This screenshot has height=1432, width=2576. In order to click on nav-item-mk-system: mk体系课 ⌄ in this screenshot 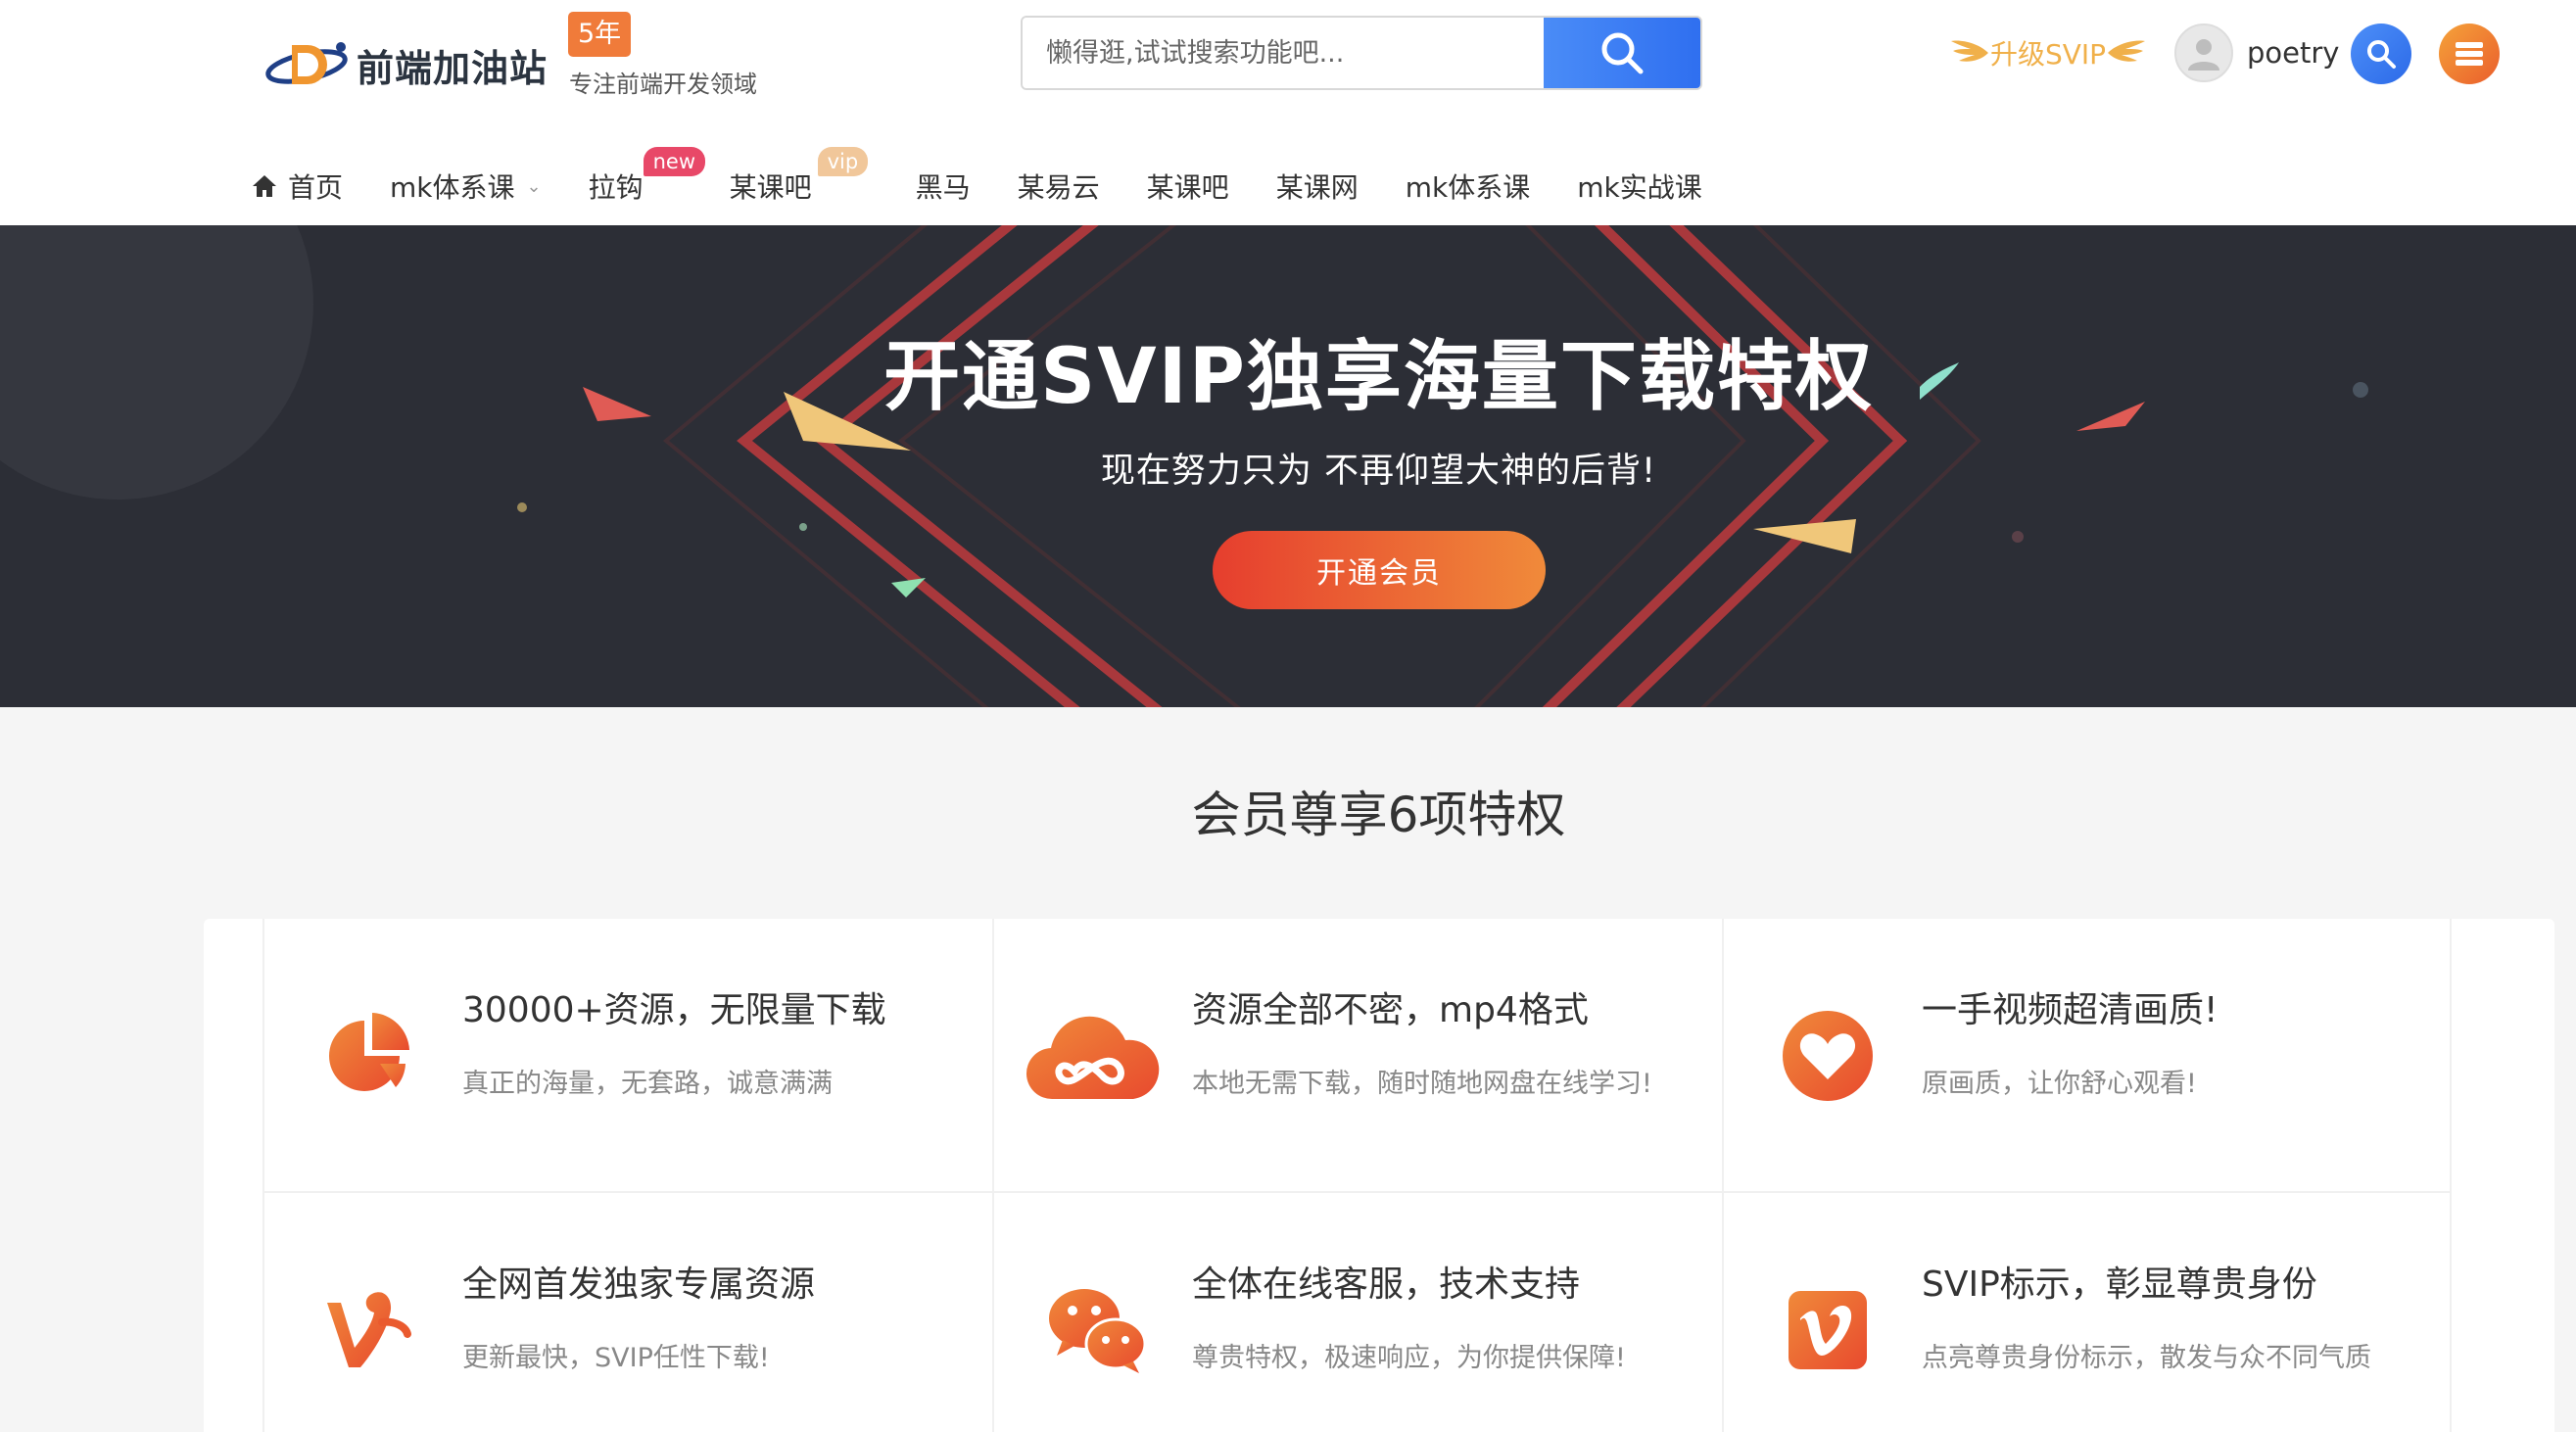, I will do `click(466, 186)`.